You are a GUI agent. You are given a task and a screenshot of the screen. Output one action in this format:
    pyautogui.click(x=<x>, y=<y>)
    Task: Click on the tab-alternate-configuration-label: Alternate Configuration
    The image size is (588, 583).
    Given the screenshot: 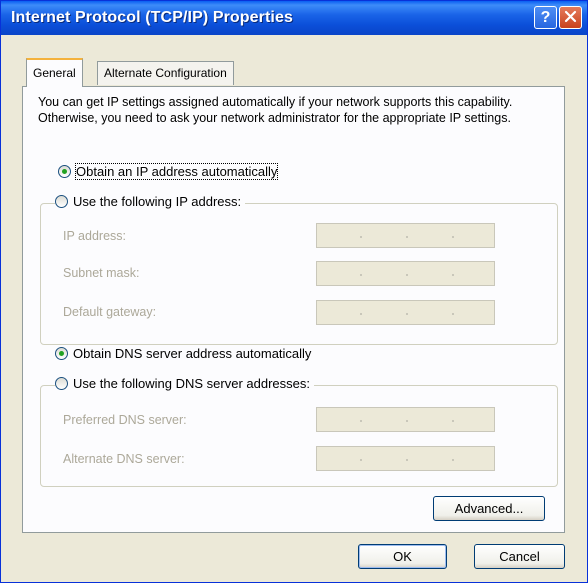 What is the action you would take?
    pyautogui.click(x=165, y=73)
    